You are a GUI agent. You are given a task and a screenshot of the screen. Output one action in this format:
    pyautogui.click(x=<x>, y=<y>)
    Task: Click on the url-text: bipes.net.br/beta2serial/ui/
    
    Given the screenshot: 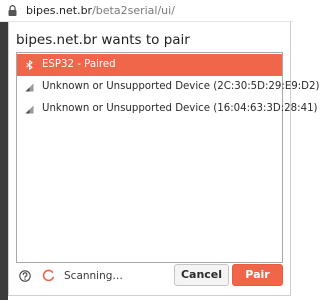 What is the action you would take?
    pyautogui.click(x=100, y=10)
    